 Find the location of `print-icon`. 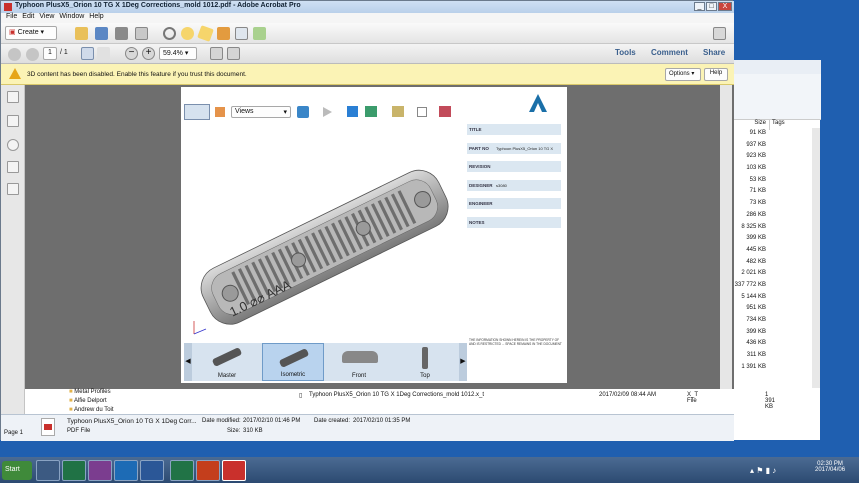

print-icon is located at coordinates (121, 33).